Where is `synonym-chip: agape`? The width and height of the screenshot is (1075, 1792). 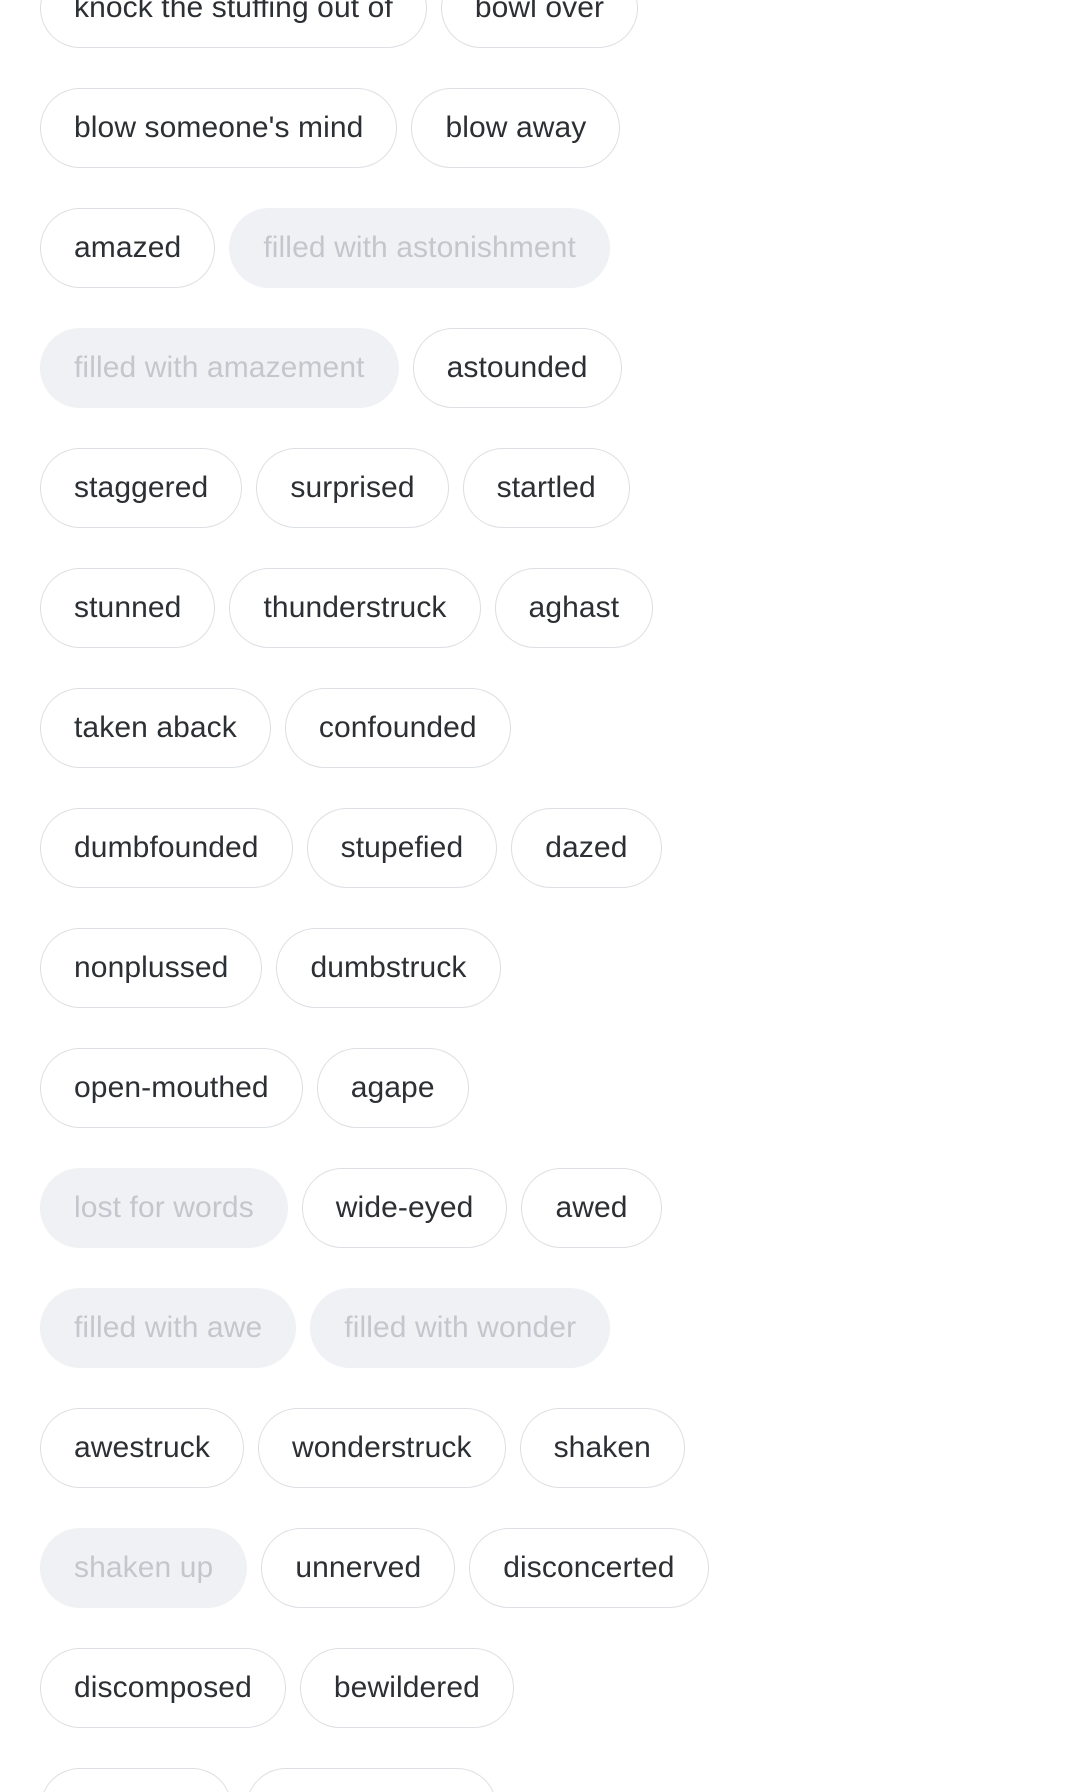
synonym-chip: agape is located at coordinates (392, 1088).